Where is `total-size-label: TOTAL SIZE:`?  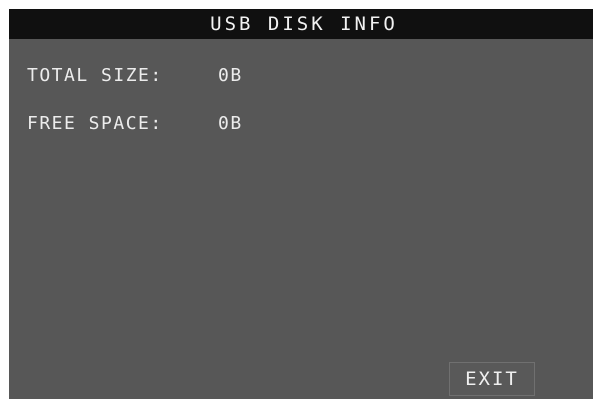
total-size-label: TOTAL SIZE: is located at coordinates (95, 75).